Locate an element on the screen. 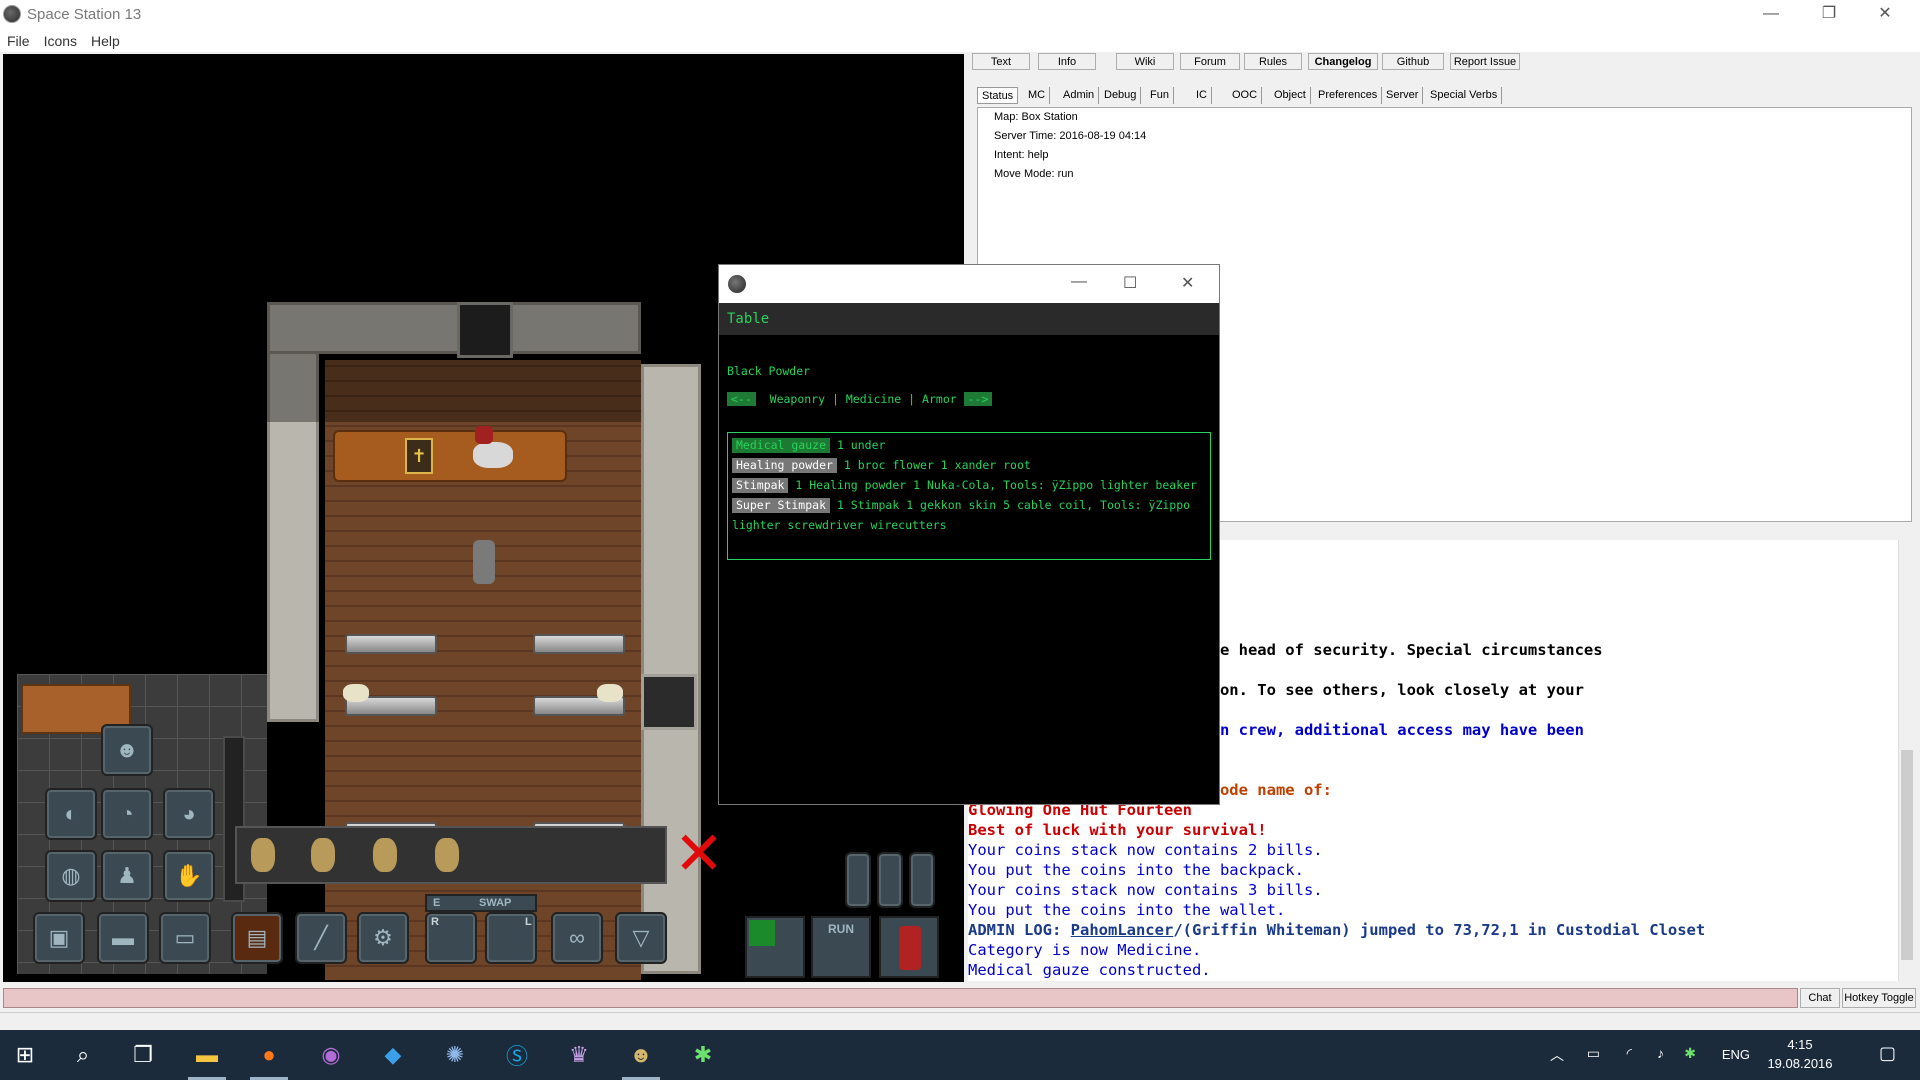  id-slot-icon: ▤ is located at coordinates (257, 938).